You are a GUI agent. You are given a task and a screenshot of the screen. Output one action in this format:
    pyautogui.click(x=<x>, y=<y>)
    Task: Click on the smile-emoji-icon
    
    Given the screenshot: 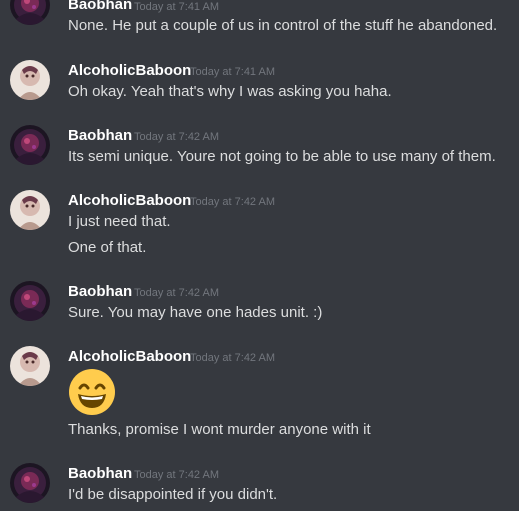 What is the action you would take?
    pyautogui.click(x=92, y=392)
    